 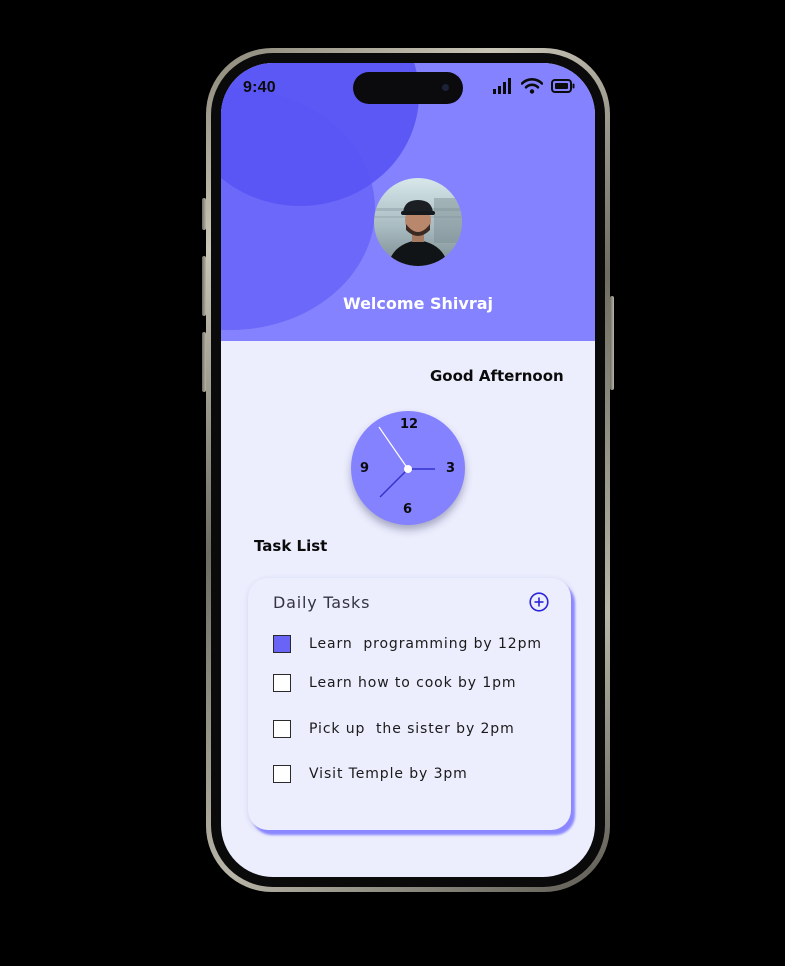 I want to click on add-task-button, so click(x=539, y=602).